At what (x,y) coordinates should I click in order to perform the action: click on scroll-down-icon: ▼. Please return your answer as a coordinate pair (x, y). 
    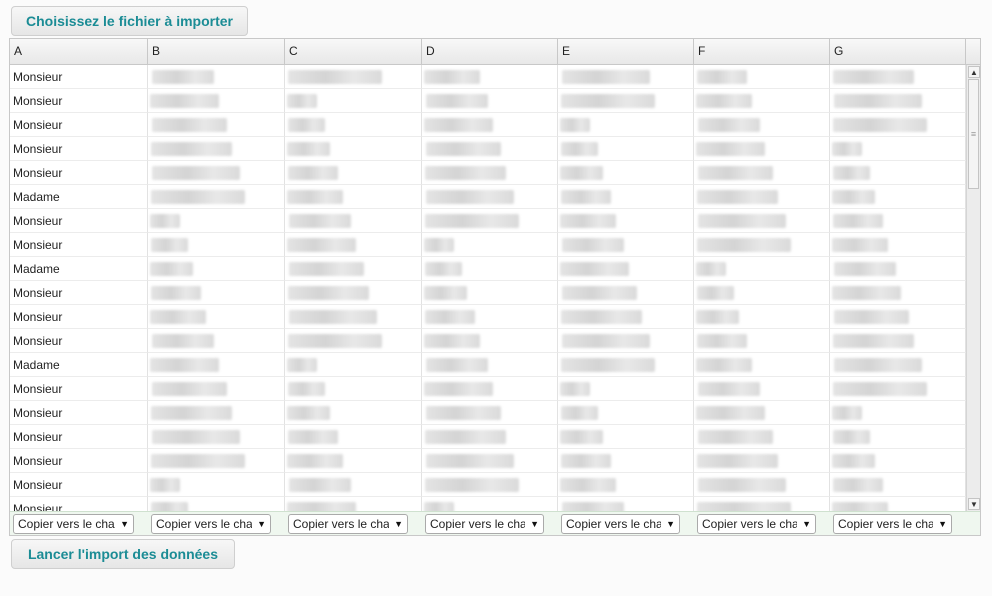
    Looking at the image, I should click on (974, 504).